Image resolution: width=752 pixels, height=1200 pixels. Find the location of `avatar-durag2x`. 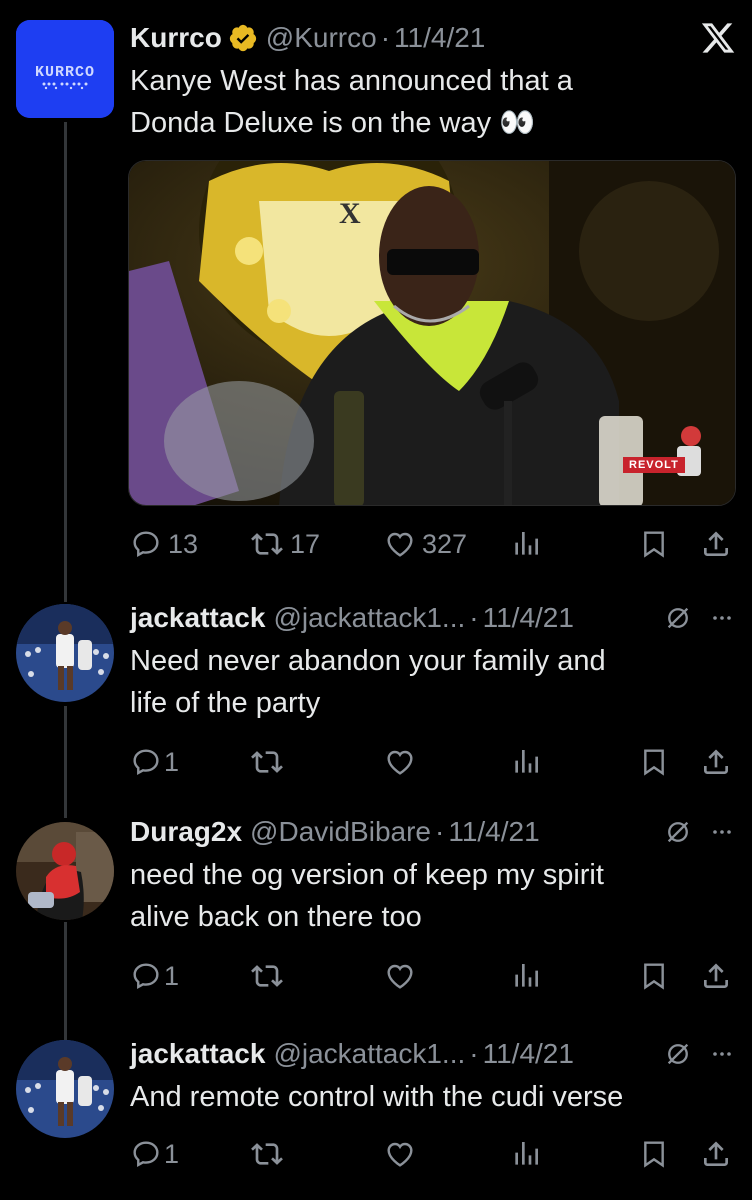

avatar-durag2x is located at coordinates (65, 871).